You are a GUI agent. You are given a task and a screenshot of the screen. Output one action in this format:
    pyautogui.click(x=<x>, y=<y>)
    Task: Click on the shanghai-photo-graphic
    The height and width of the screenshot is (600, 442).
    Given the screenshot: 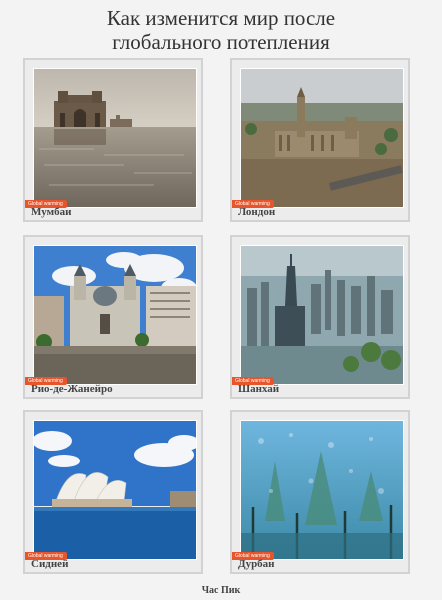 What is the action you would take?
    pyautogui.click(x=322, y=315)
    